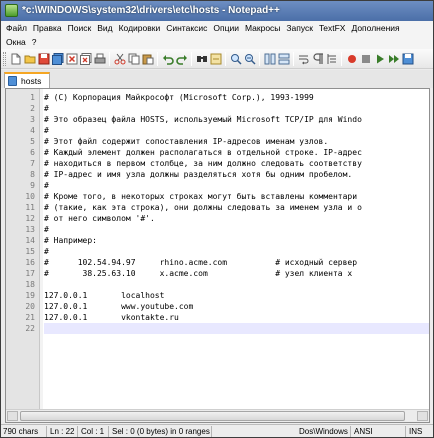 This screenshot has height=438, width=434. Describe the element at coordinates (31, 81) in the screenshot. I see `tab-label: hosts` at that location.